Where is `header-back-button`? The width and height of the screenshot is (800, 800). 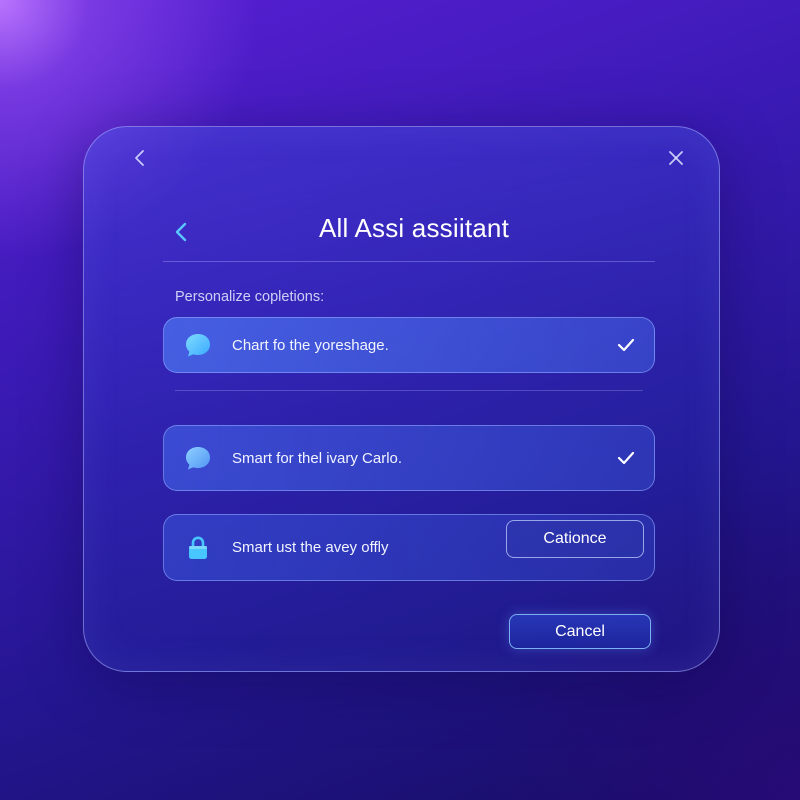 header-back-button is located at coordinates (181, 232).